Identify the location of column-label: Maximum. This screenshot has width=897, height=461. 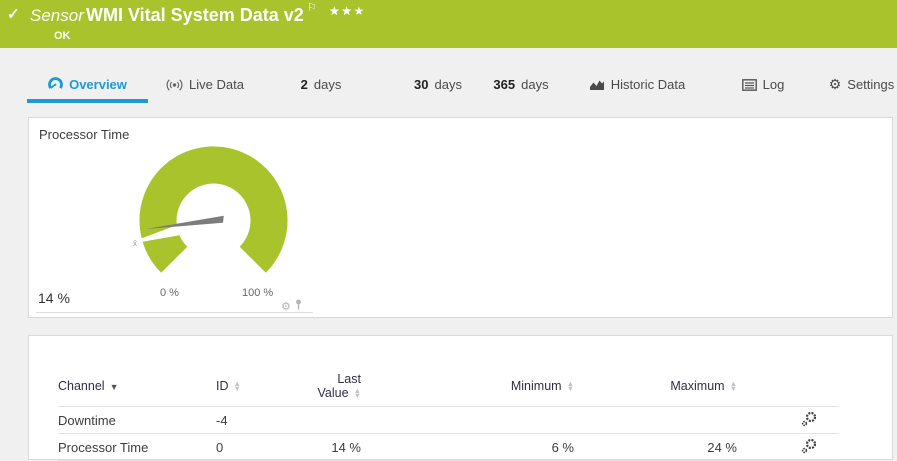
(697, 386).